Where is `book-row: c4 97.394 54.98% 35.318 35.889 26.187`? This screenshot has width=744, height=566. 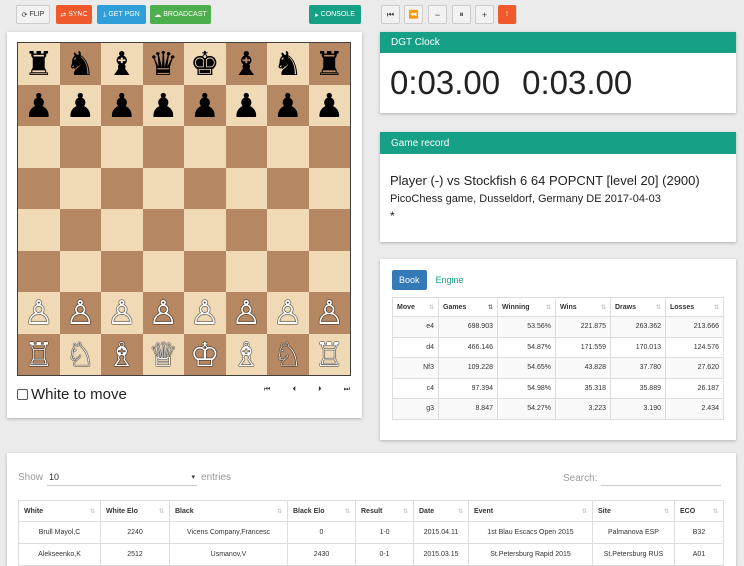 book-row: c4 97.394 54.98% 35.318 35.889 26.187 is located at coordinates (558, 388).